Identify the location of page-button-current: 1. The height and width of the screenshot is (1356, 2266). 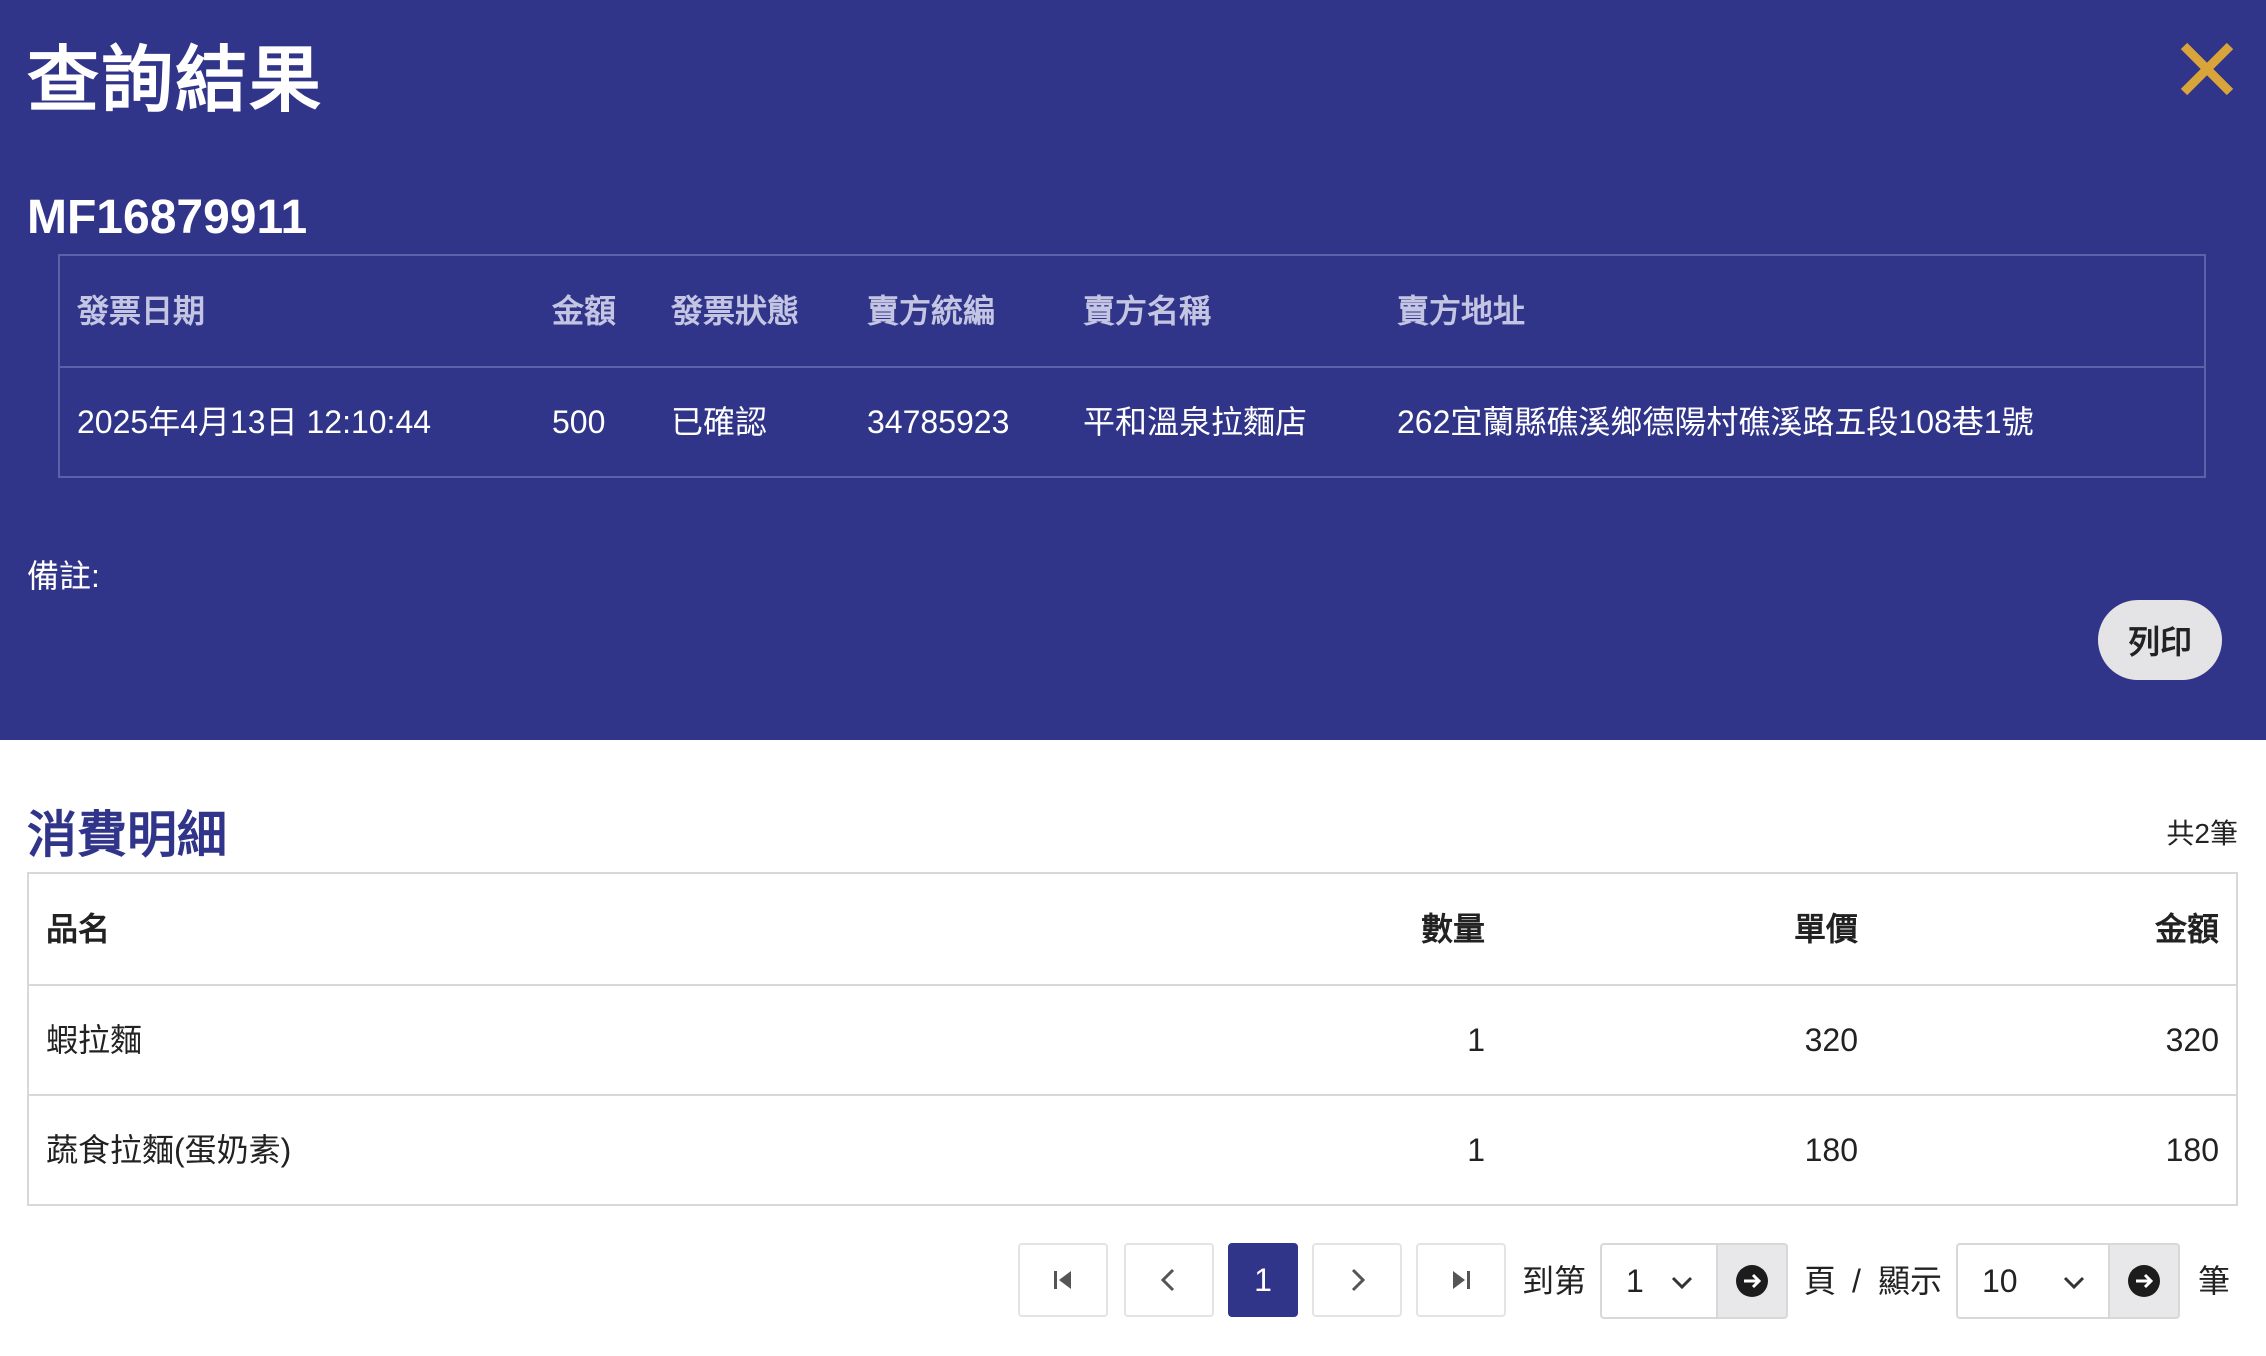
(1263, 1280).